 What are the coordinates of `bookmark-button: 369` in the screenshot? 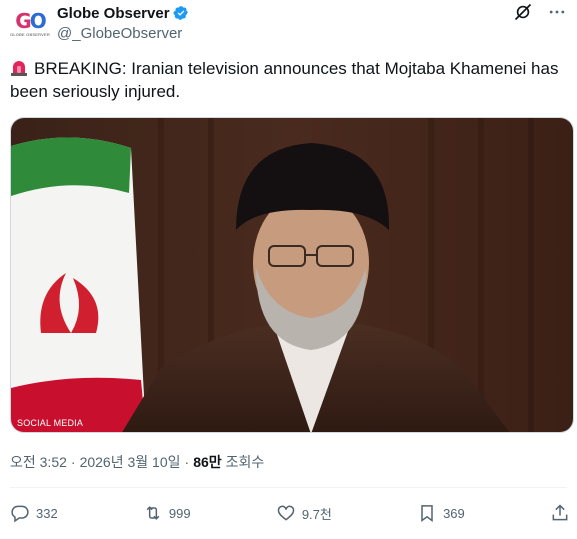 It's located at (441, 513).